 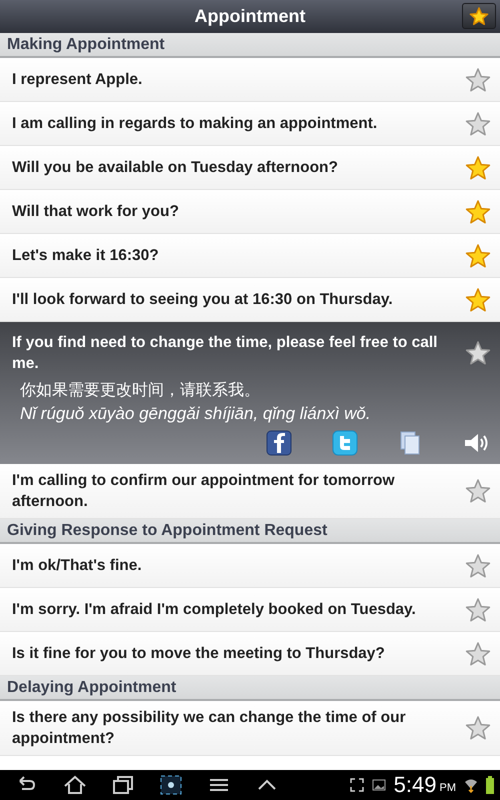 What do you see at coordinates (195, 414) in the screenshot?
I see `pinyin-text: Nǐ rúguǒ xūyào gēnggǎi shíjiān, qǐng liánxì wǒ.` at bounding box center [195, 414].